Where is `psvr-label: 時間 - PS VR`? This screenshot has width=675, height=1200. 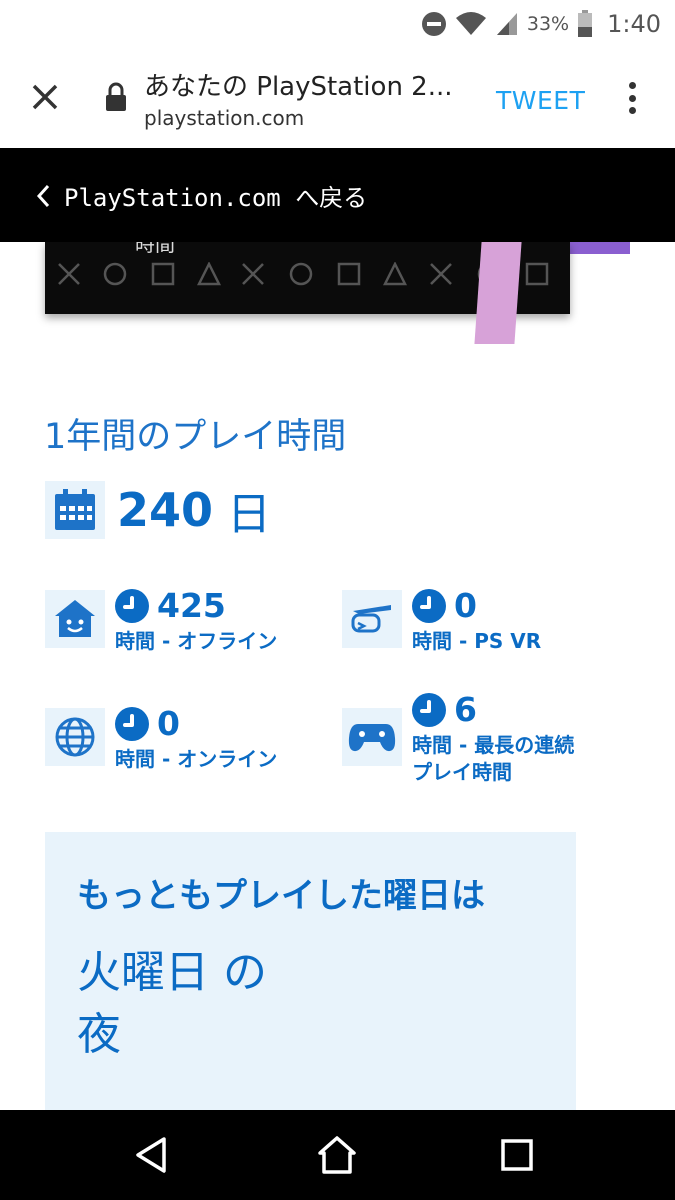
psvr-label: 時間 - PS VR is located at coordinates (477, 641).